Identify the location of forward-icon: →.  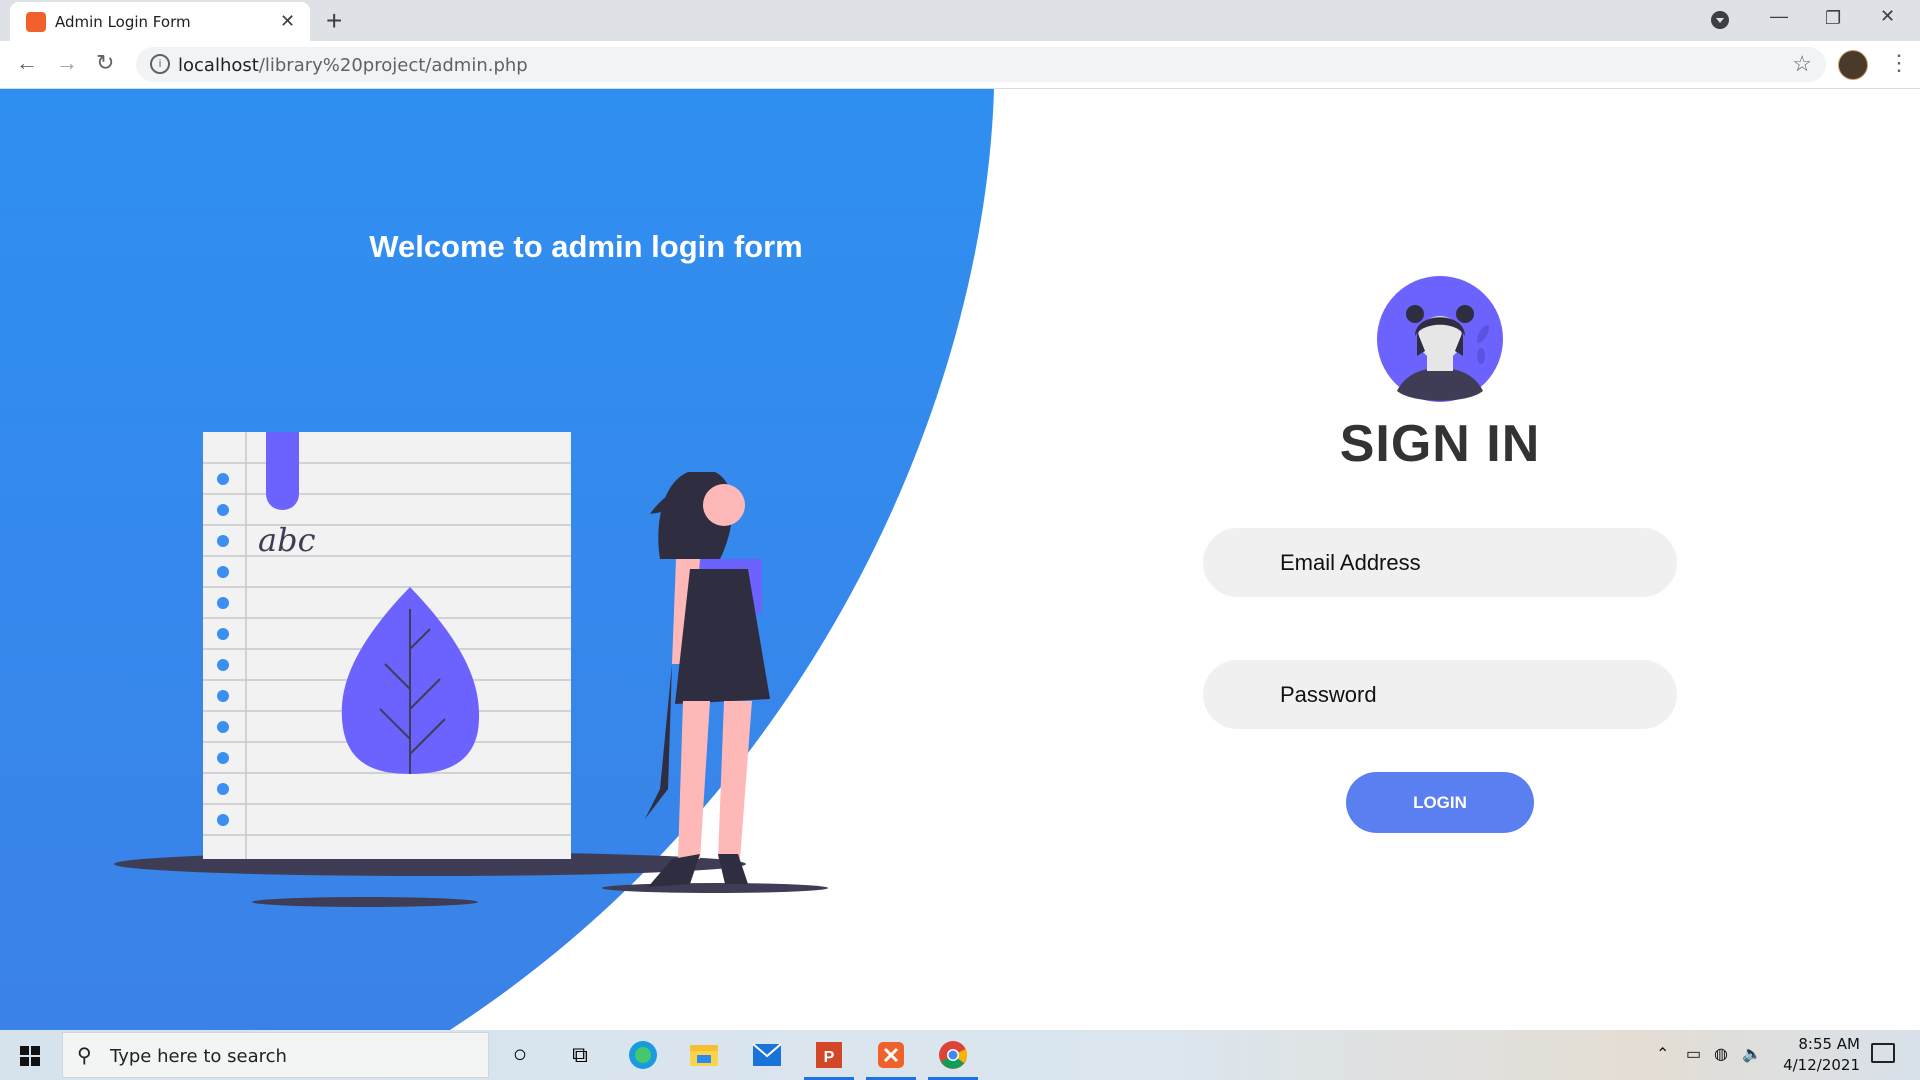
(67, 63).